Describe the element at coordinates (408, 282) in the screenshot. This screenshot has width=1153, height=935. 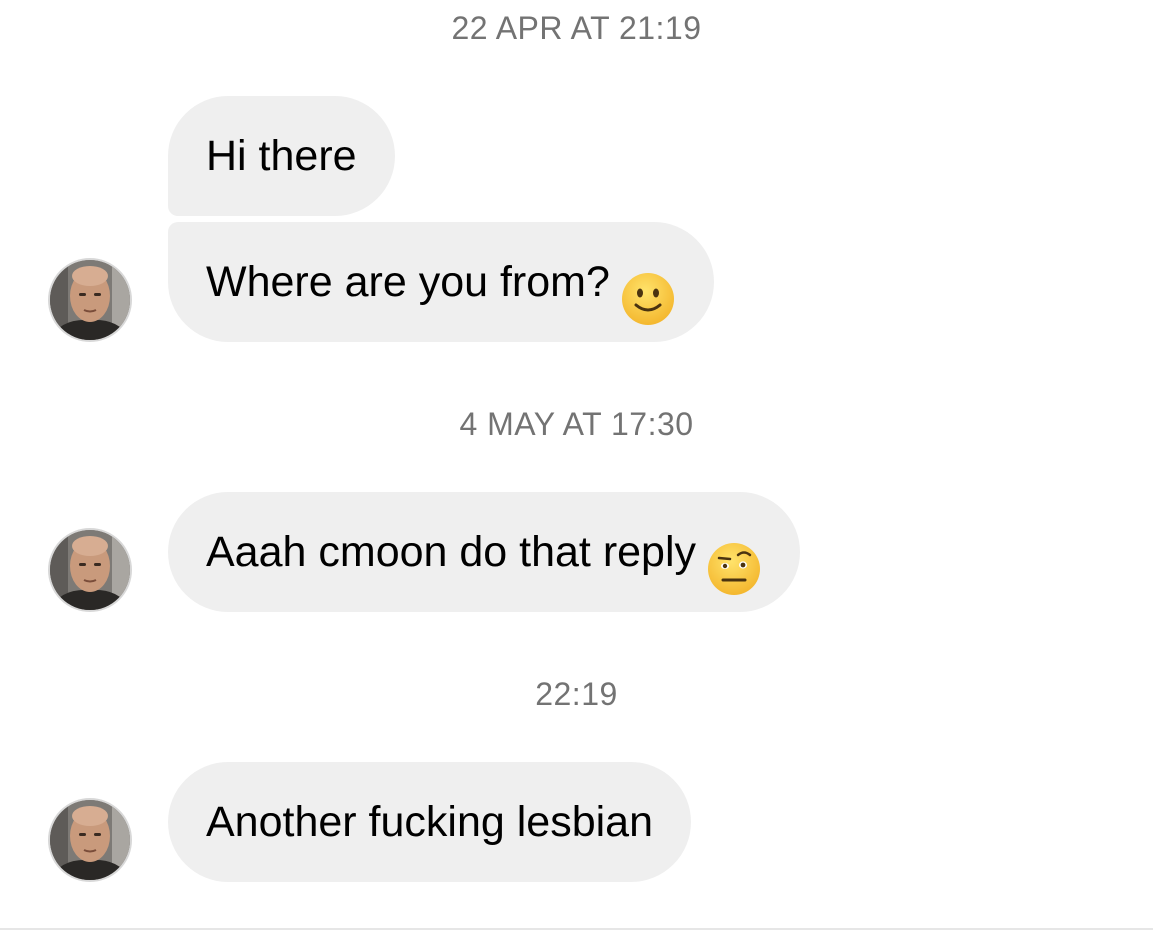
I see `message-text: Where are you from?` at that location.